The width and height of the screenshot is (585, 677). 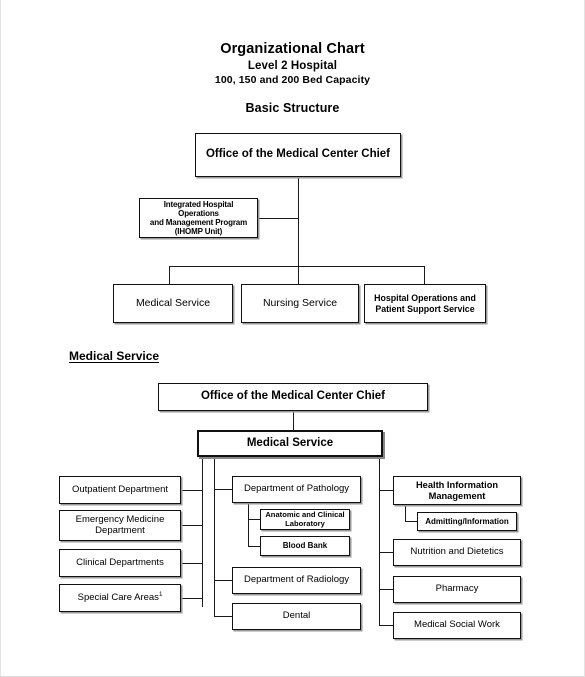 I want to click on node-dental: Dental, so click(x=296, y=616).